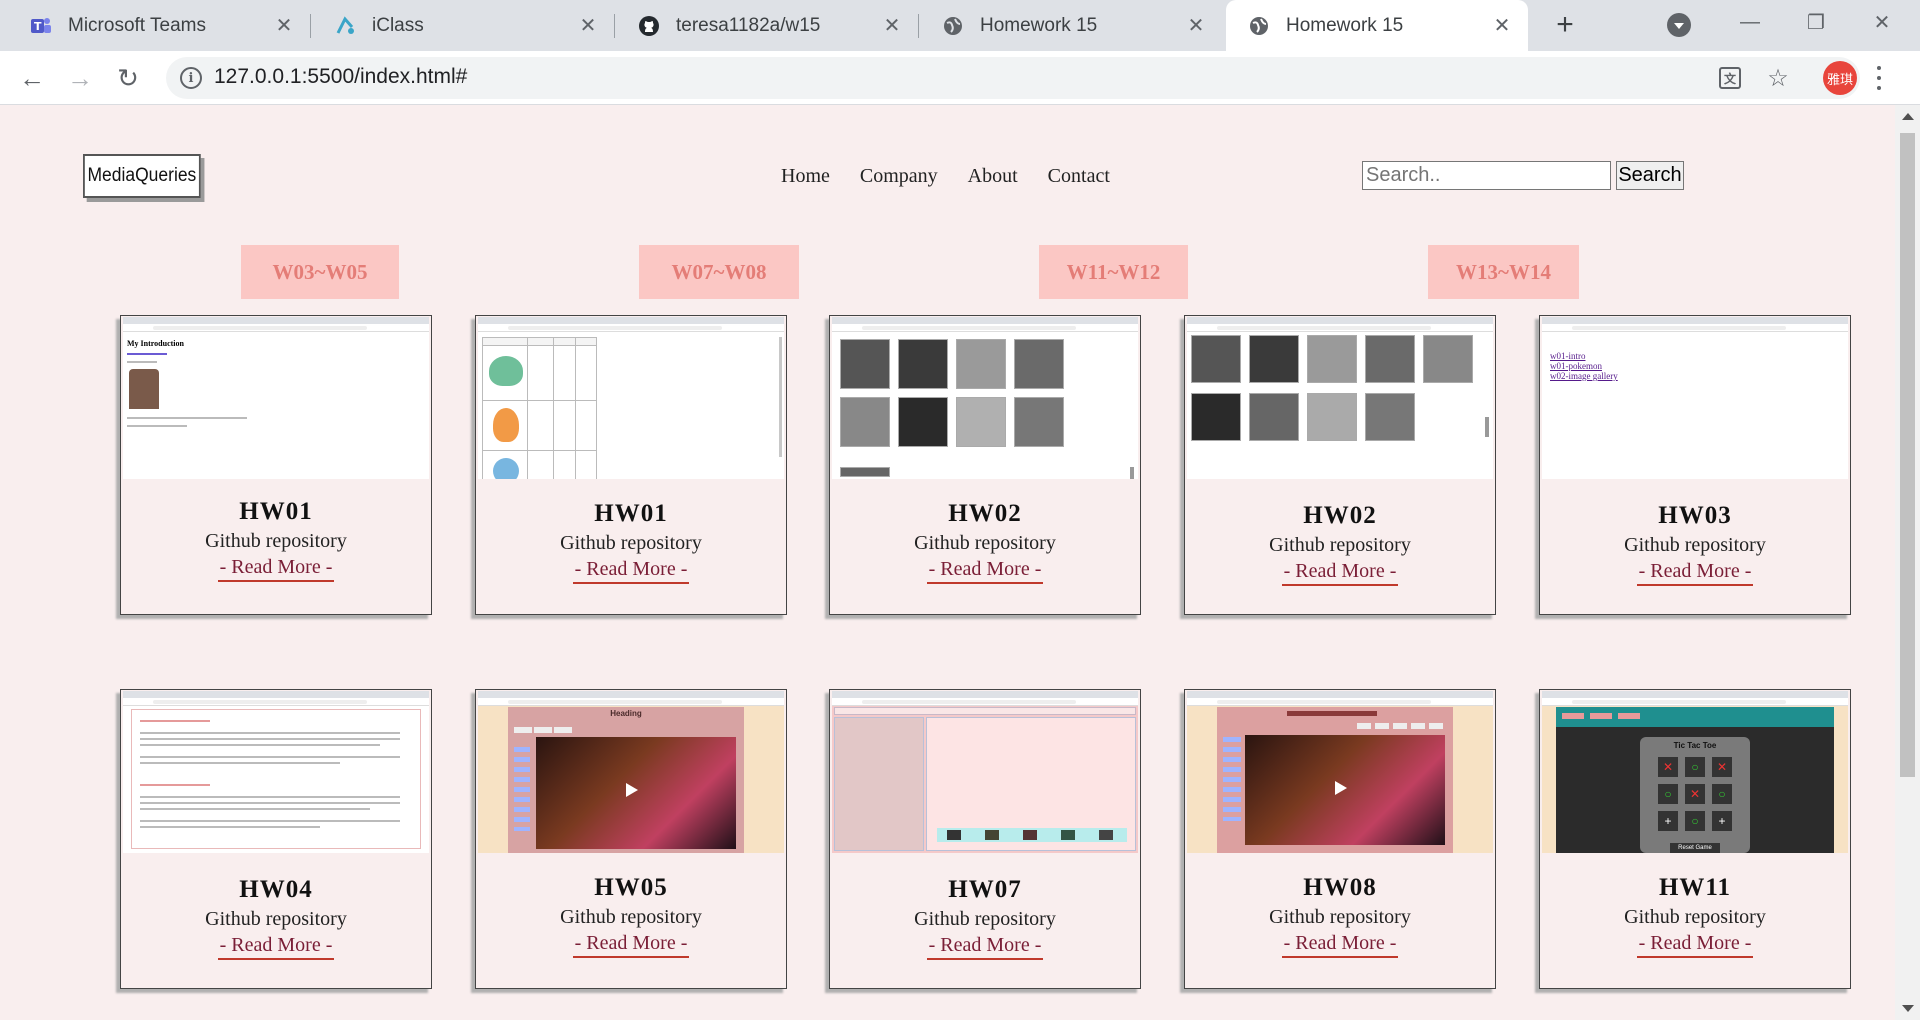 The image size is (1920, 1020). I want to click on card-thumbnail: w01-intro w01-pokemon w02-image gallery, so click(1695, 398).